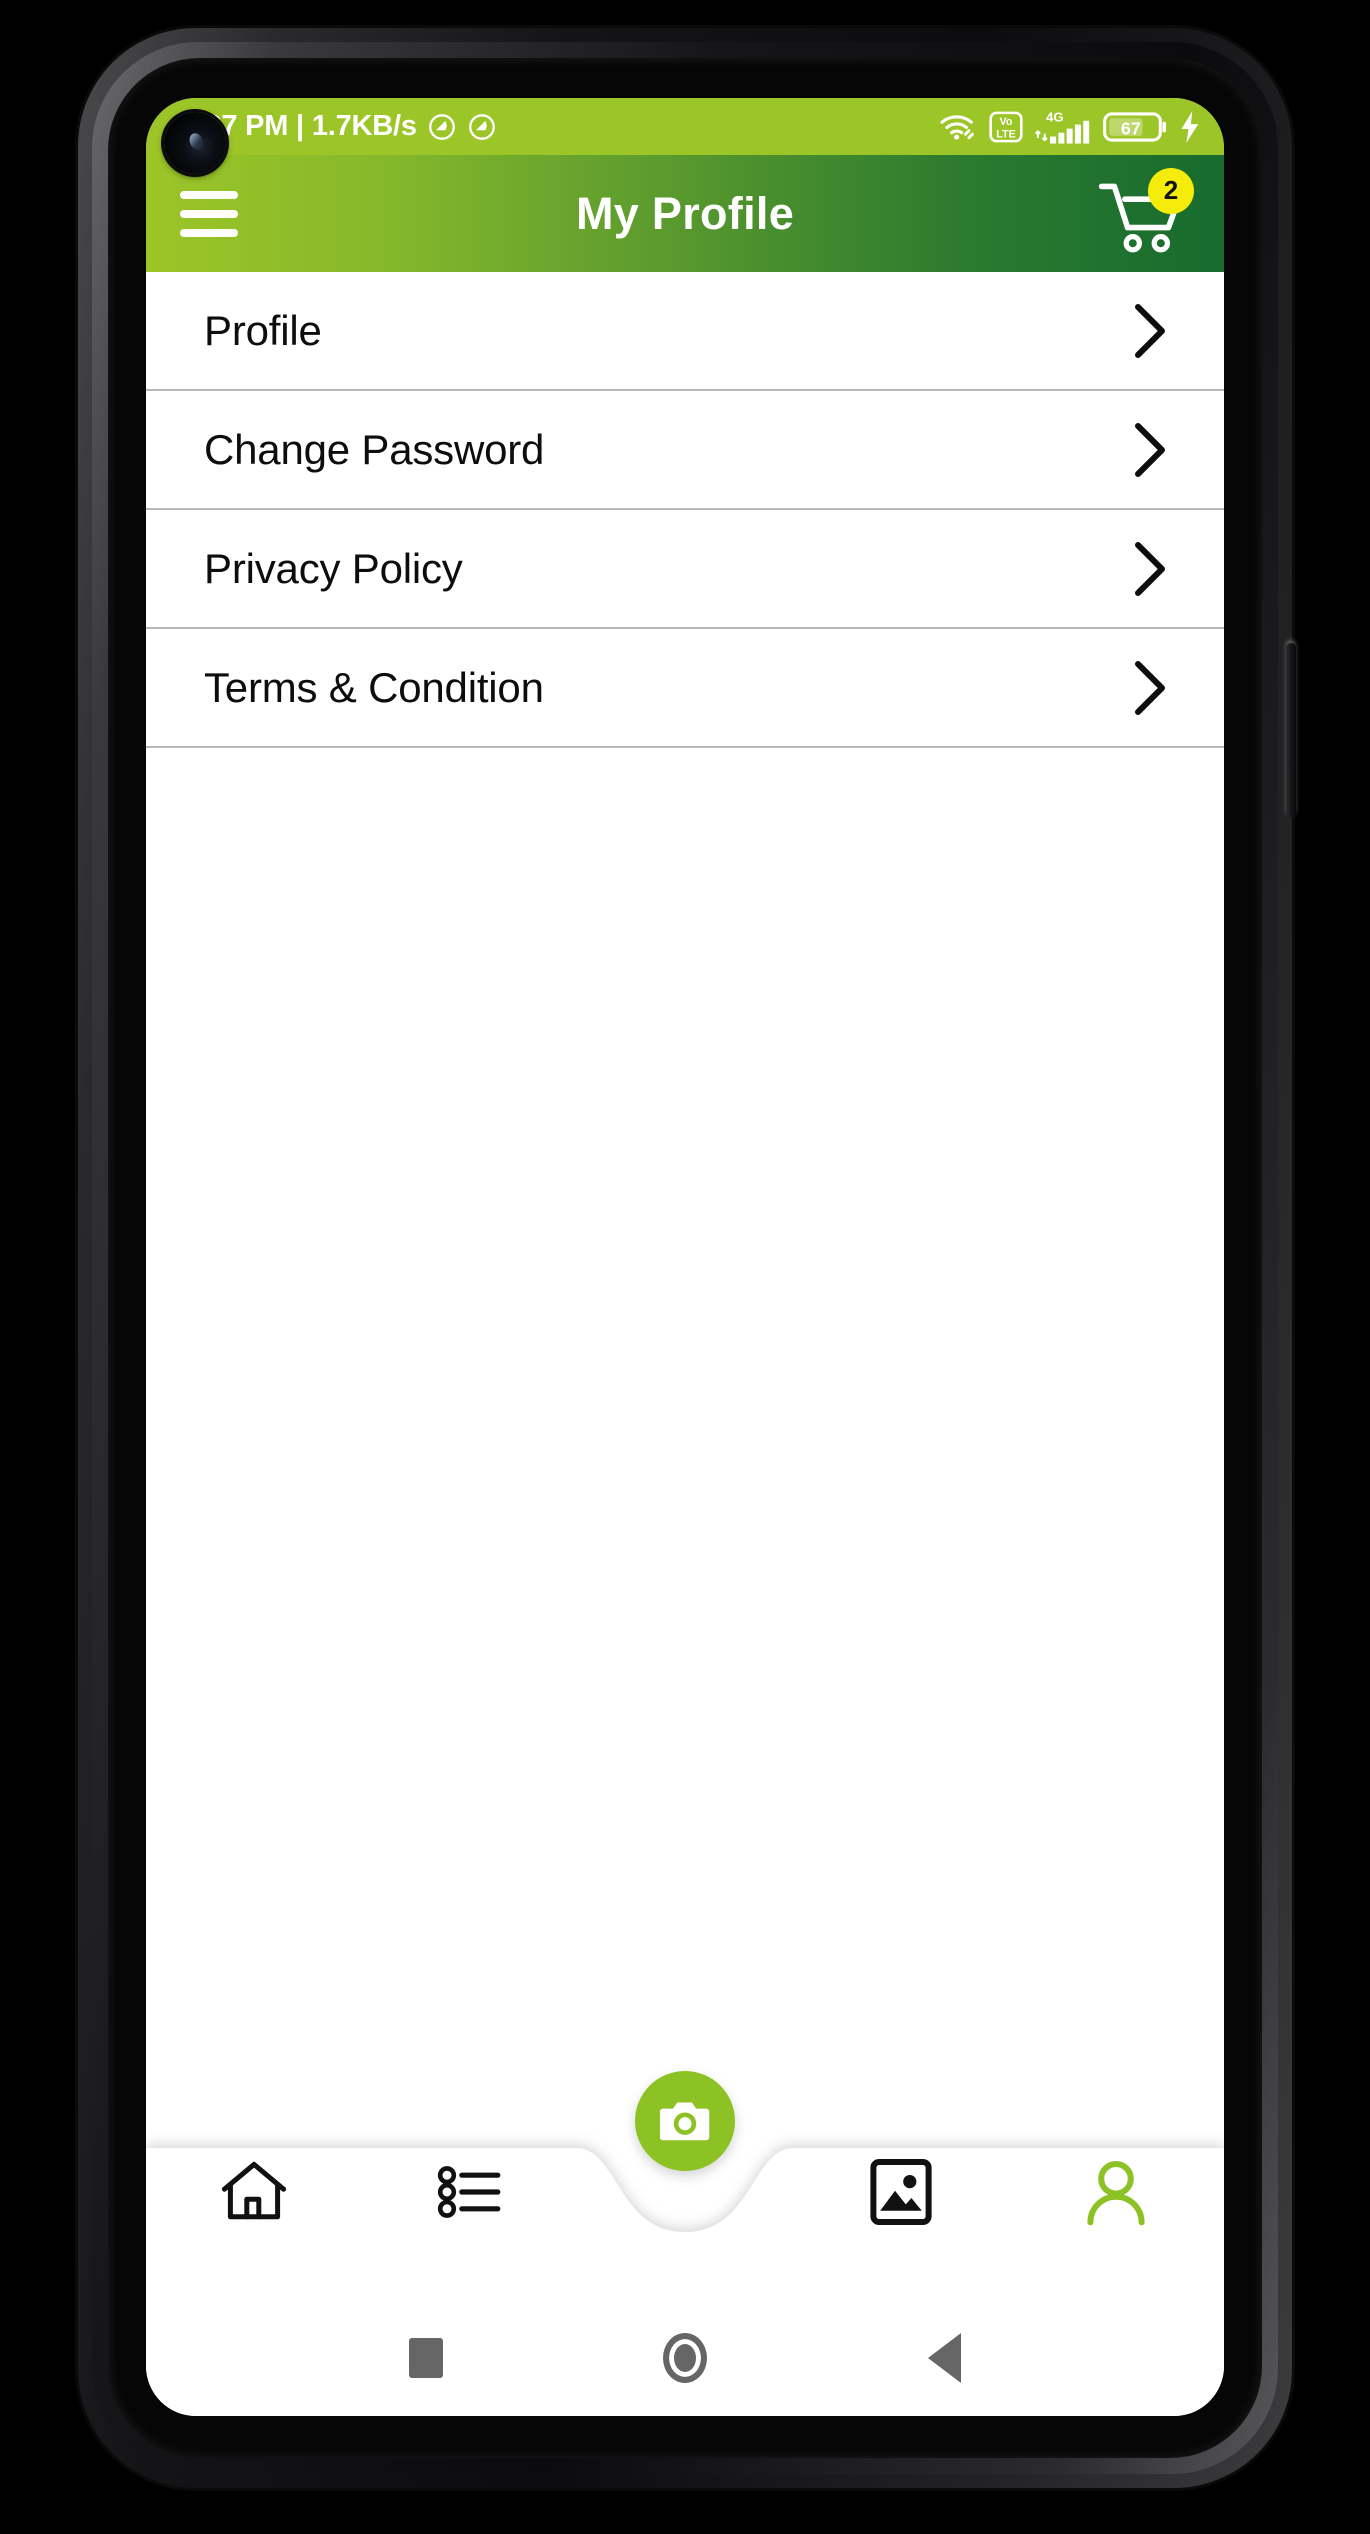  Describe the element at coordinates (685, 2178) in the screenshot. I see `bottom-navigation-bar` at that location.